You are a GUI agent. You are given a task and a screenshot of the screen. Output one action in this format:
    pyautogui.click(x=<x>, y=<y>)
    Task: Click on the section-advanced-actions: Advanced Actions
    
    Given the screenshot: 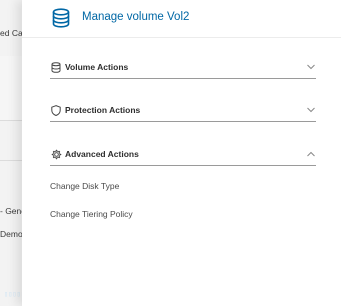 What is the action you would take?
    pyautogui.click(x=183, y=155)
    